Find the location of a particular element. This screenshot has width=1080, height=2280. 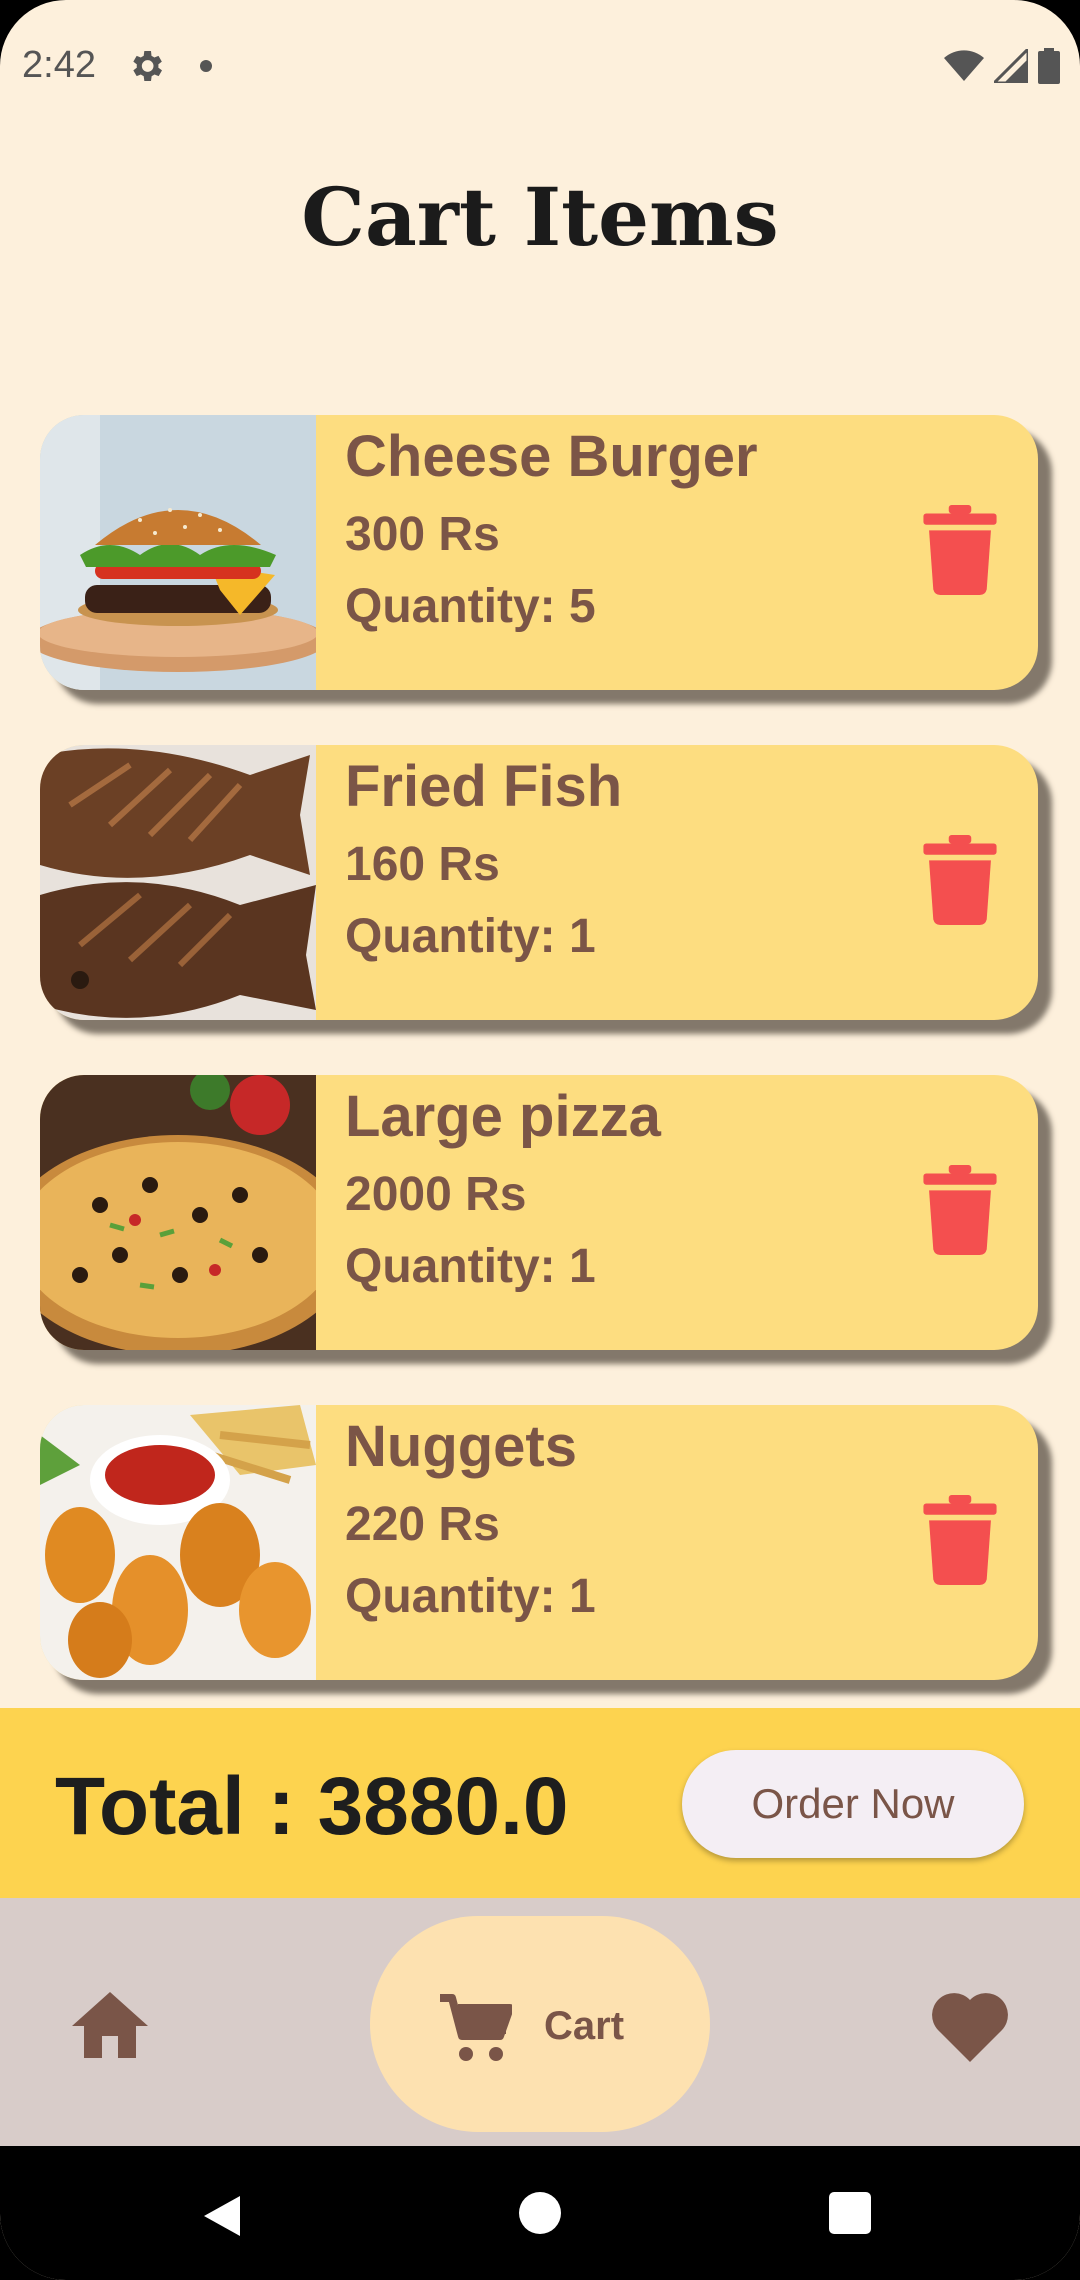

pizza-image is located at coordinates (178, 1212).